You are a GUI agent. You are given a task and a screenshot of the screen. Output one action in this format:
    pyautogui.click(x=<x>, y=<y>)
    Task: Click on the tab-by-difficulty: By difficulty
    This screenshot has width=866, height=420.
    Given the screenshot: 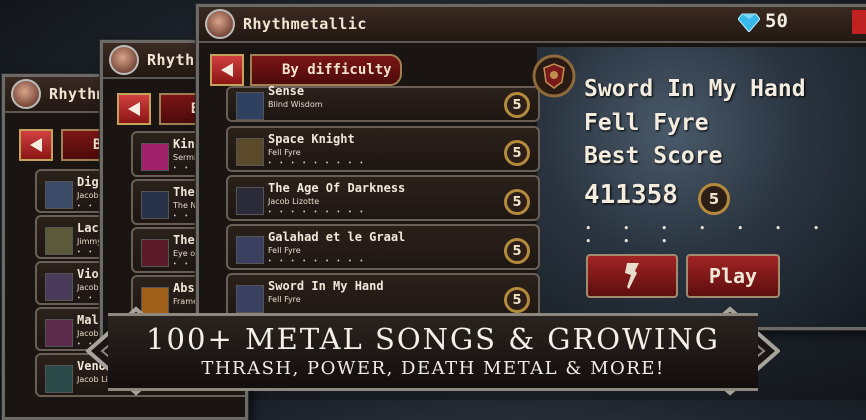 What is the action you would take?
    pyautogui.click(x=326, y=70)
    